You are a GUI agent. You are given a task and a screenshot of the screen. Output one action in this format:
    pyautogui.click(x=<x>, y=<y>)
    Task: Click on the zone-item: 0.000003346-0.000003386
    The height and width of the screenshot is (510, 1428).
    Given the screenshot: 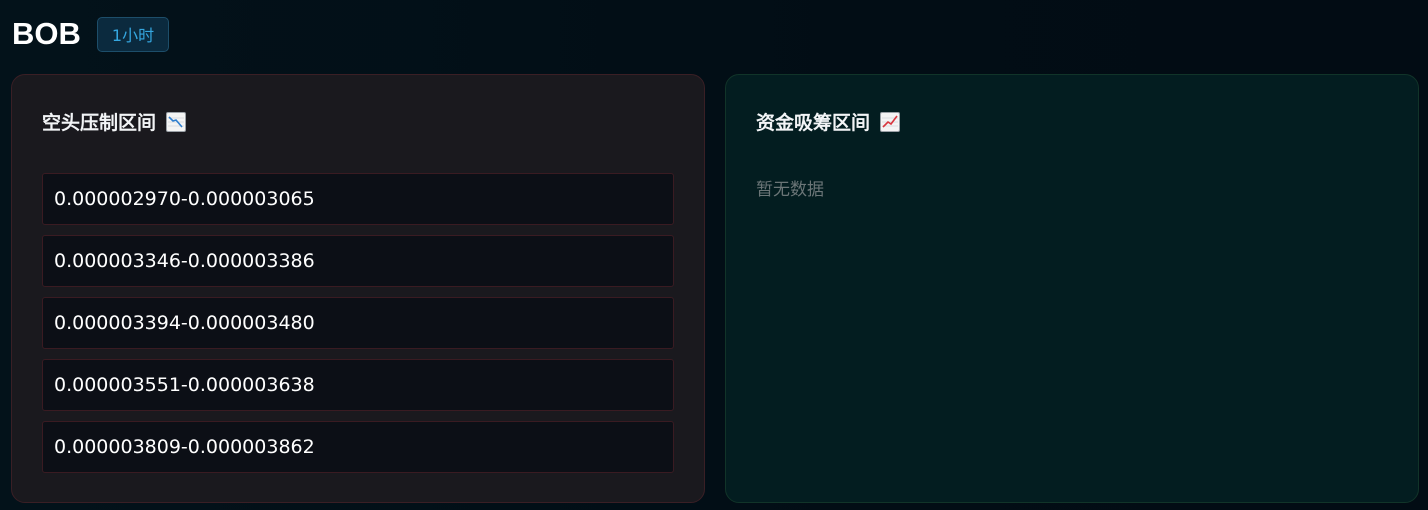 What is the action you would take?
    pyautogui.click(x=358, y=261)
    